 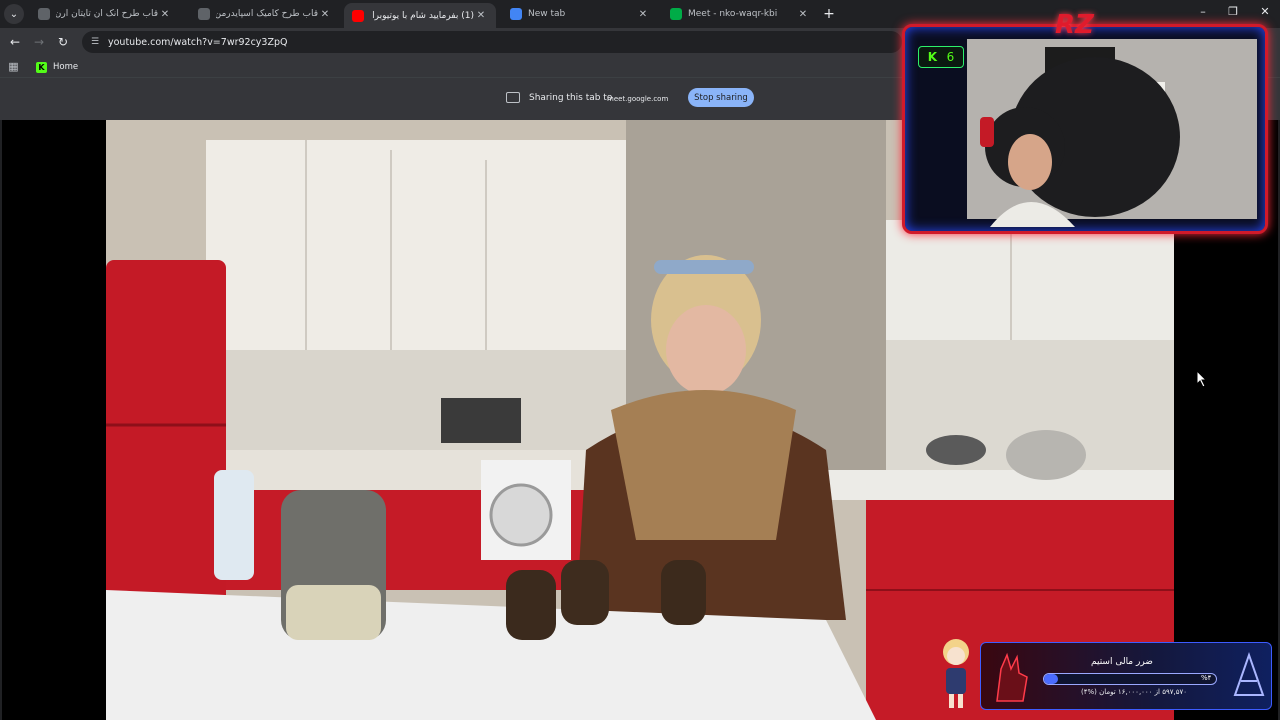 I want to click on address-bar: ☰ youtube.com/watch?v=7wr92cy3ZpQ, so click(x=492, y=42).